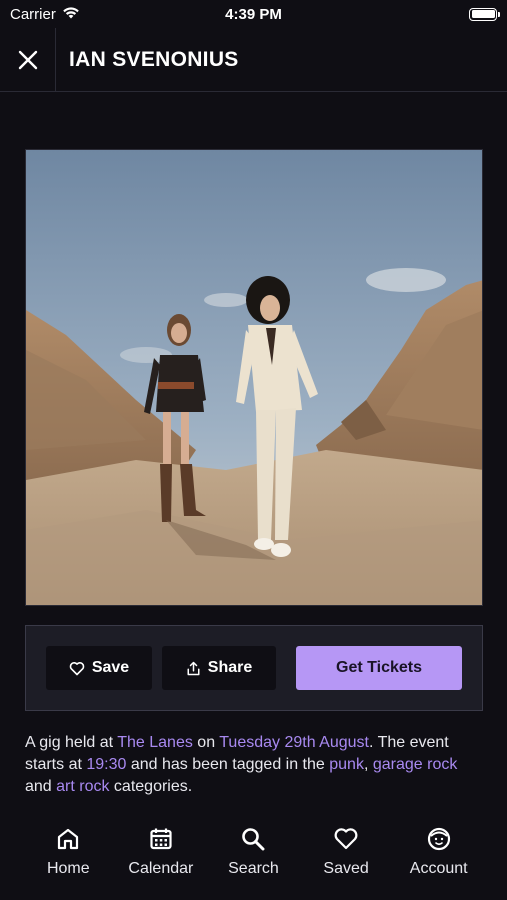  I want to click on tab-calendar: Calendar, so click(161, 860).